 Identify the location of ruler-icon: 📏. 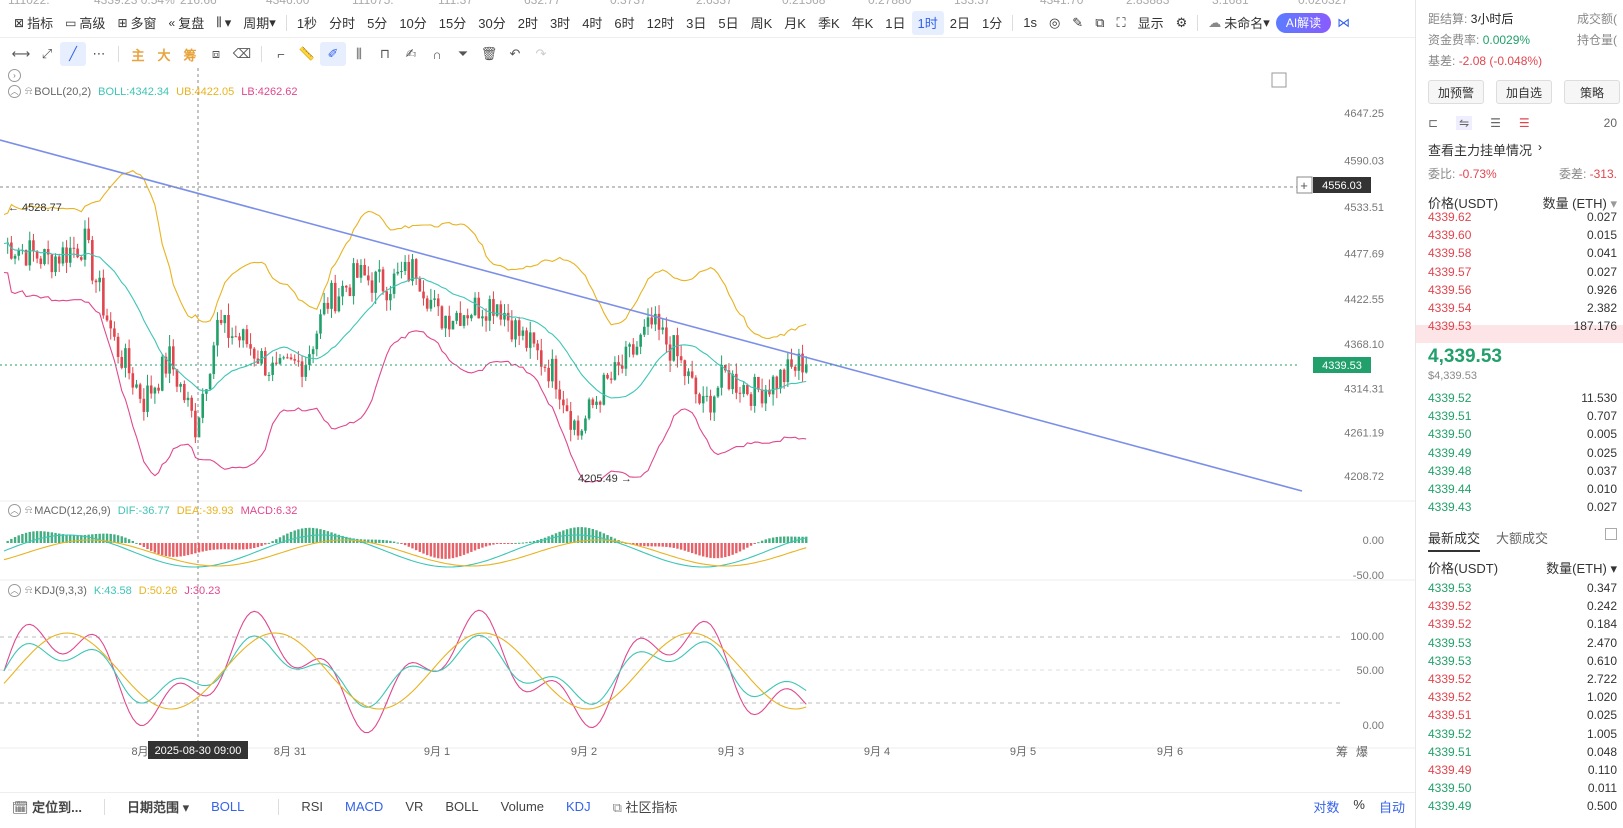
(307, 54).